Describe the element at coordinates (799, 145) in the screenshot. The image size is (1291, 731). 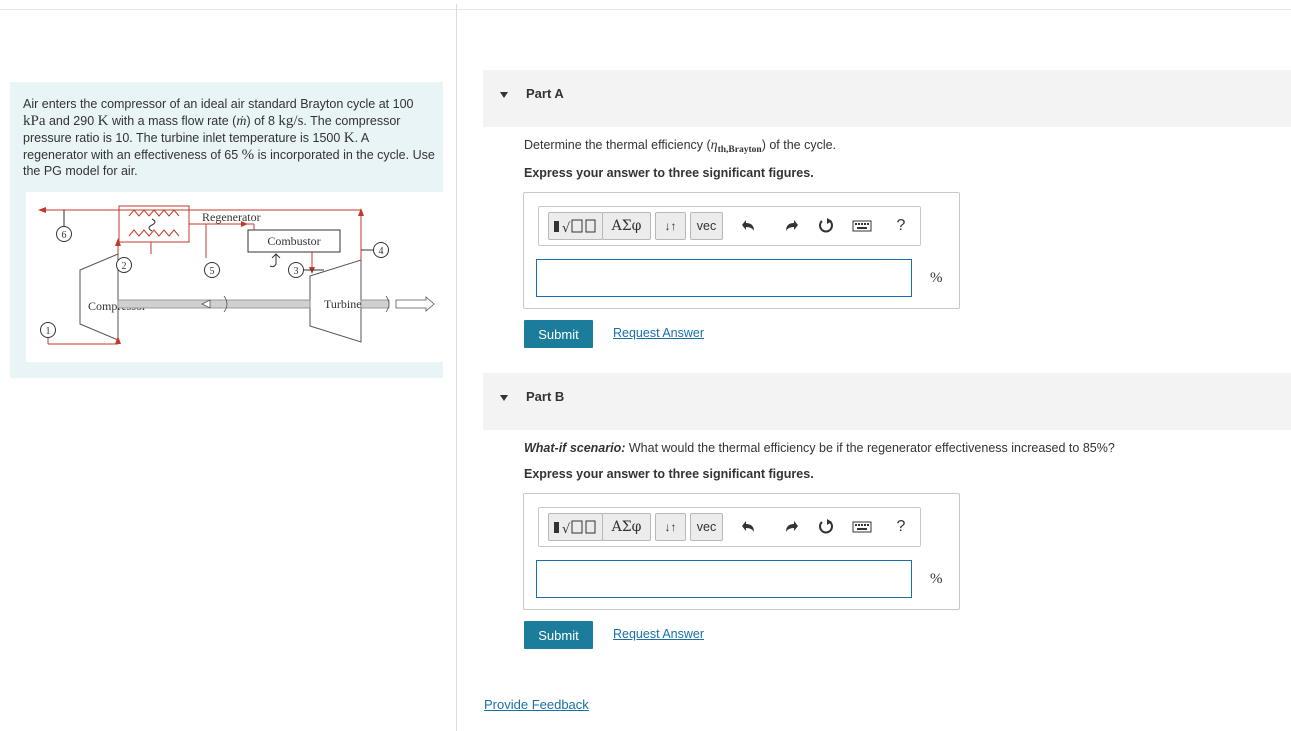
I see `part-a-prompt-post: ) of the cycle.` at that location.